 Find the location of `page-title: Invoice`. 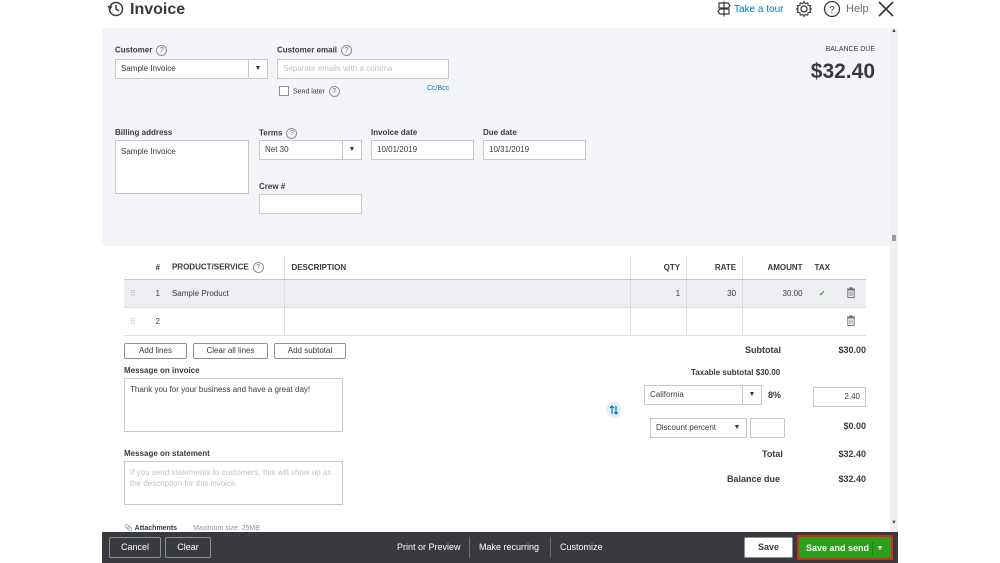

page-title: Invoice is located at coordinates (158, 9).